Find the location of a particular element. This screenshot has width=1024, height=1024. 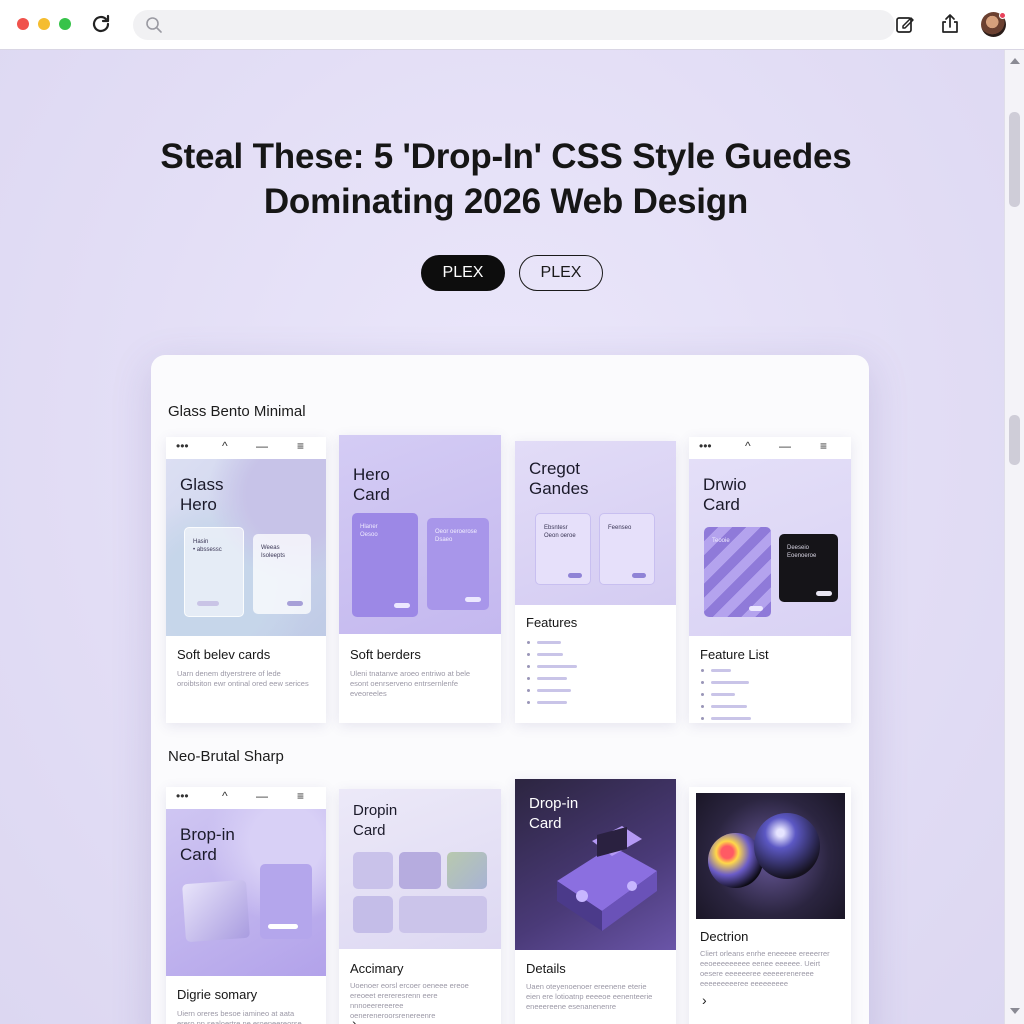

mini-card-text-2: Feenseo is located at coordinates (620, 528).